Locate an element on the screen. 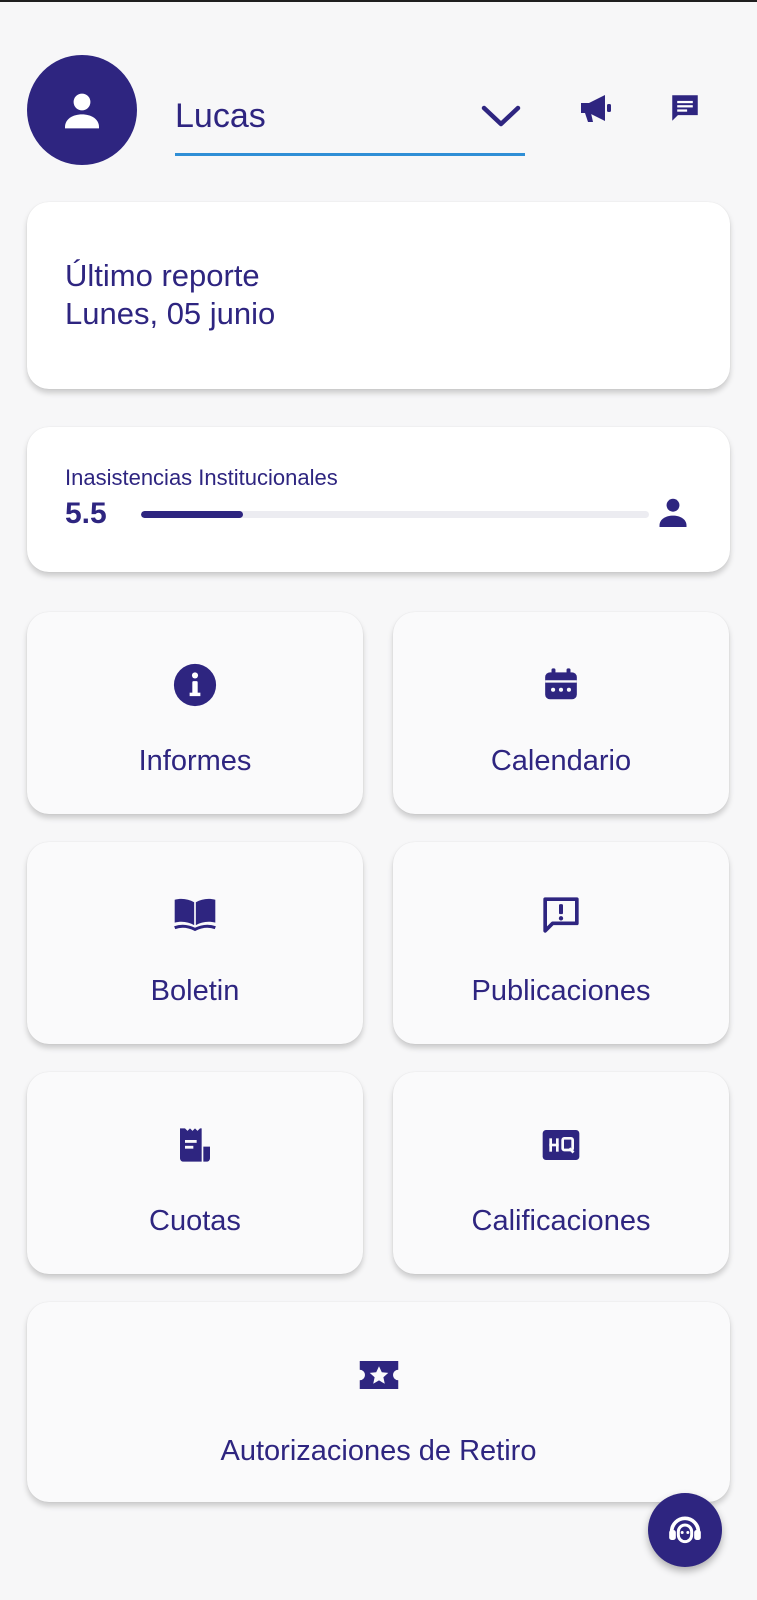  feedback-icon is located at coordinates (561, 915).